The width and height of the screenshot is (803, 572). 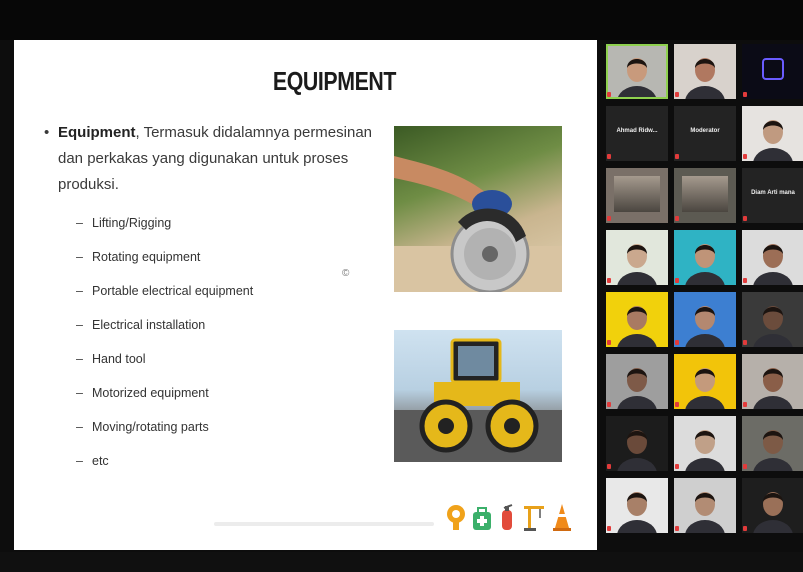 I want to click on participant-name: Moderator, so click(x=705, y=131).